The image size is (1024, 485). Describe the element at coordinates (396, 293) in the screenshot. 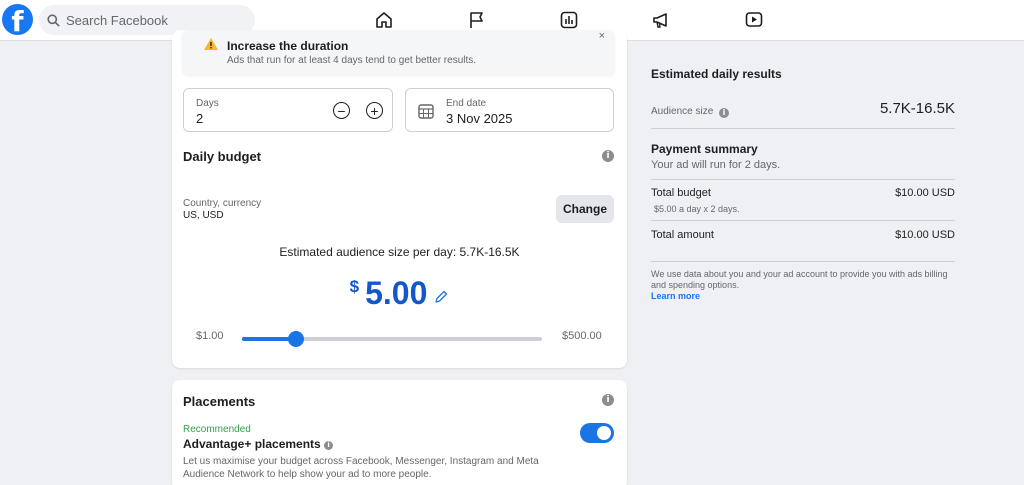

I see `budget-amount: 5.00` at that location.